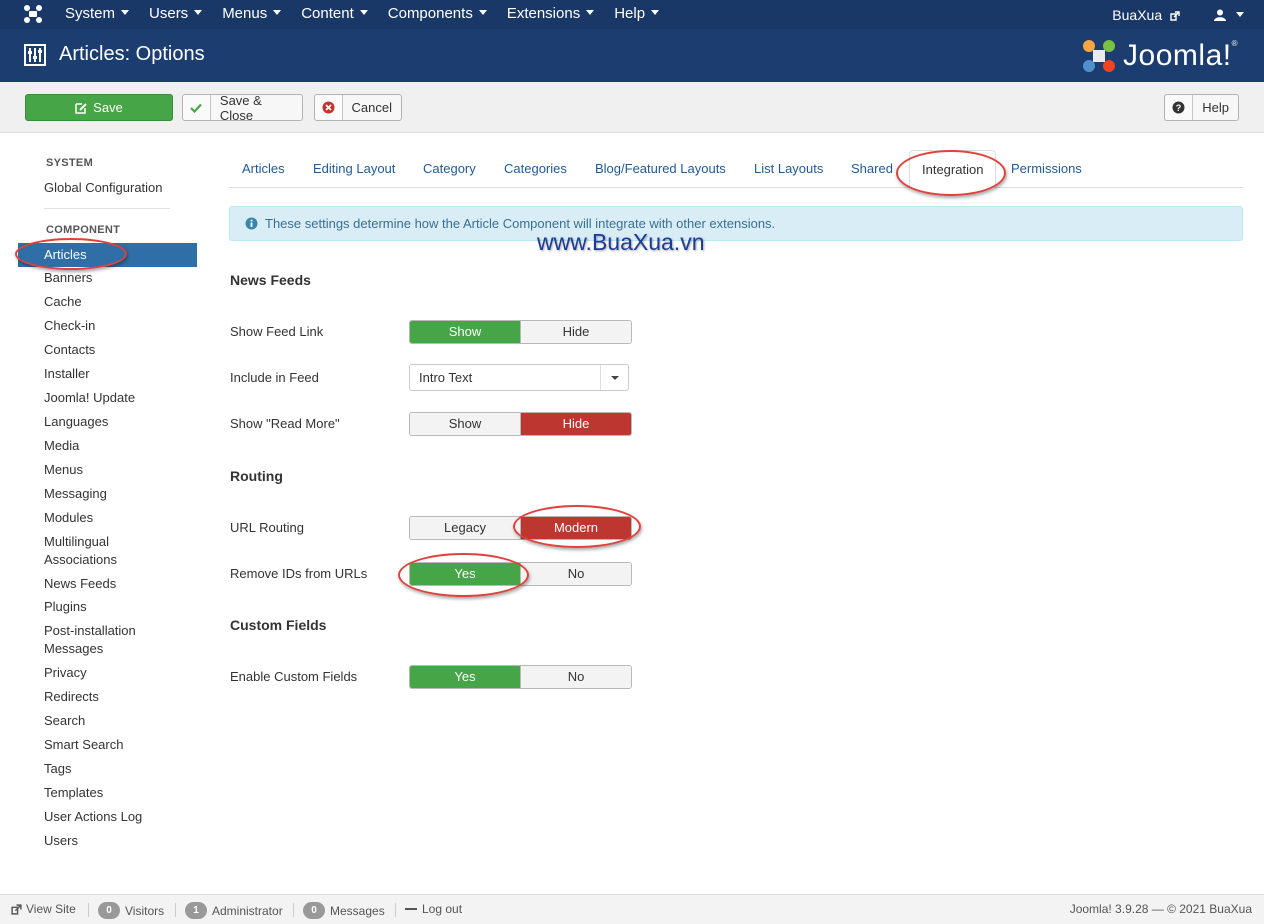 This screenshot has width=1264, height=924. Describe the element at coordinates (75, 494) in the screenshot. I see `sidebar-item: Messaging` at that location.